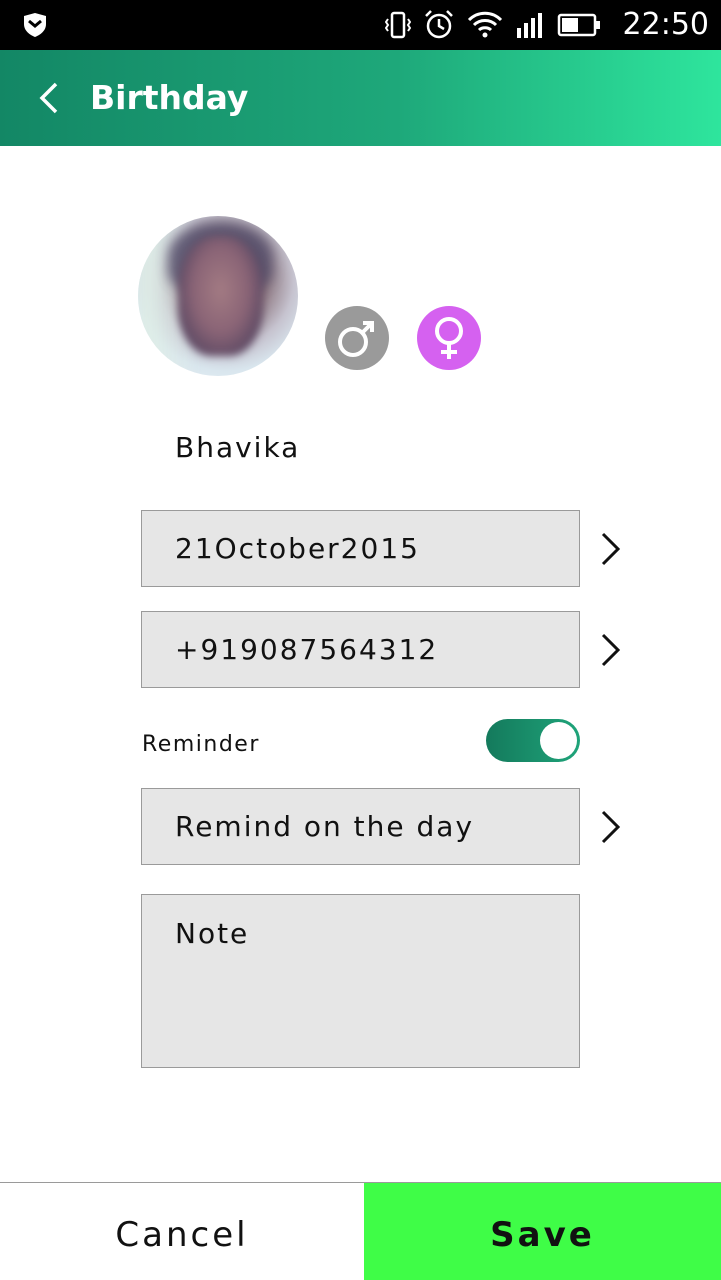 The height and width of the screenshot is (1280, 721). I want to click on remind-option-field: Remind on the day, so click(360, 826).